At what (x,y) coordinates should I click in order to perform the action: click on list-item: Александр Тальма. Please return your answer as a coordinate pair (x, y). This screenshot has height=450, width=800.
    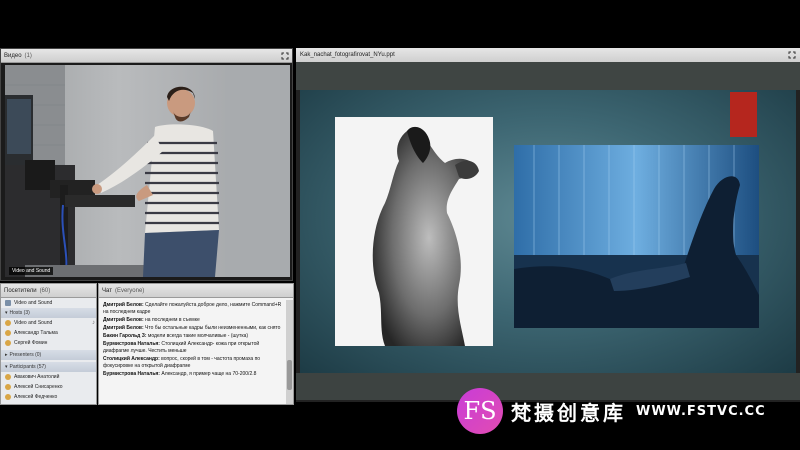
    Looking at the image, I should click on (48, 333).